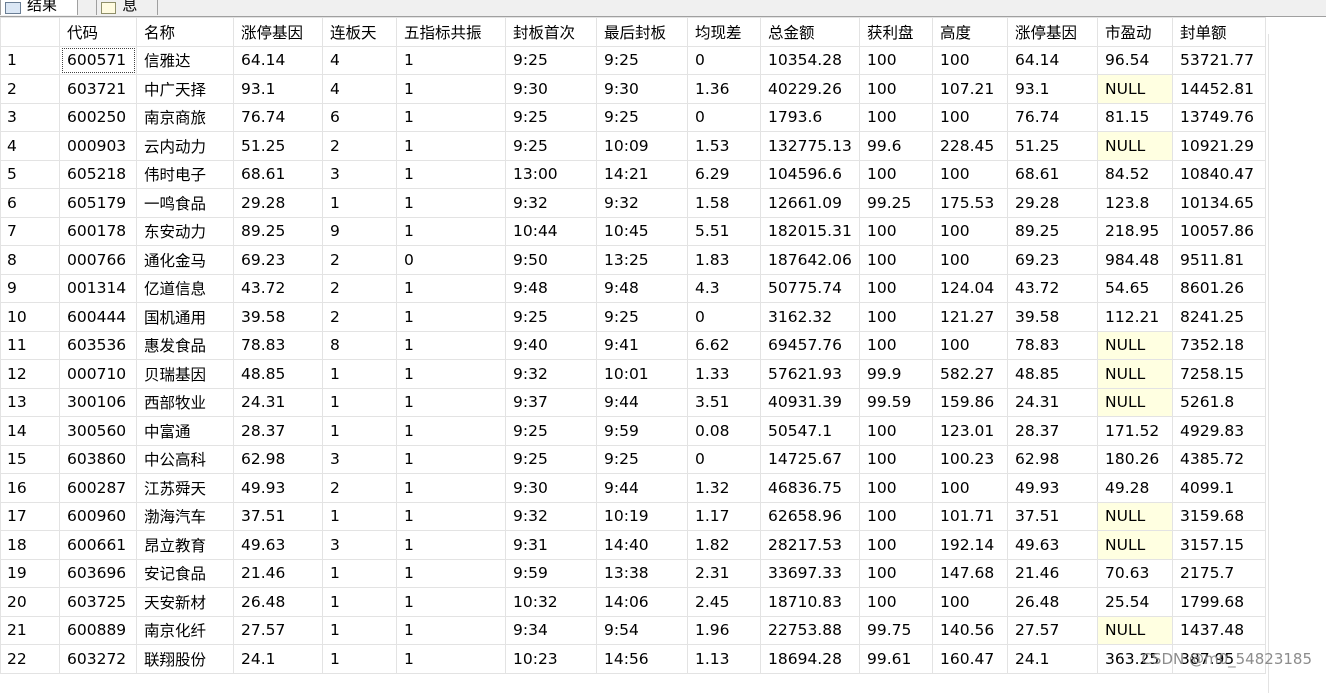 The height and width of the screenshot is (693, 1326). I want to click on table-cell: 27.57, so click(1052, 630).